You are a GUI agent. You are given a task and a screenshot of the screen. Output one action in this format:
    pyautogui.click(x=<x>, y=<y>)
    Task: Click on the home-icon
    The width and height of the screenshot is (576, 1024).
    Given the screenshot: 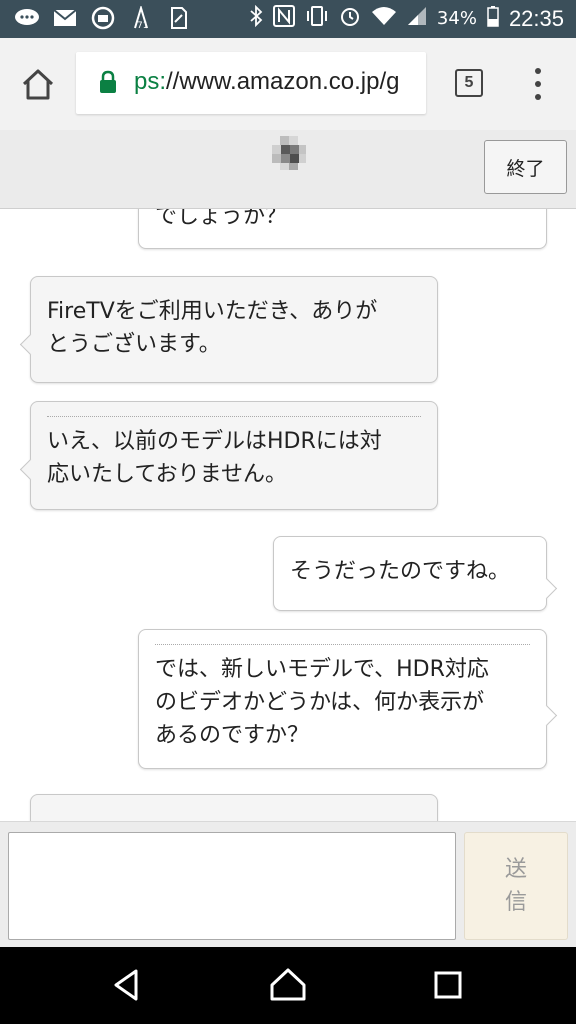 What is the action you would take?
    pyautogui.click(x=38, y=84)
    